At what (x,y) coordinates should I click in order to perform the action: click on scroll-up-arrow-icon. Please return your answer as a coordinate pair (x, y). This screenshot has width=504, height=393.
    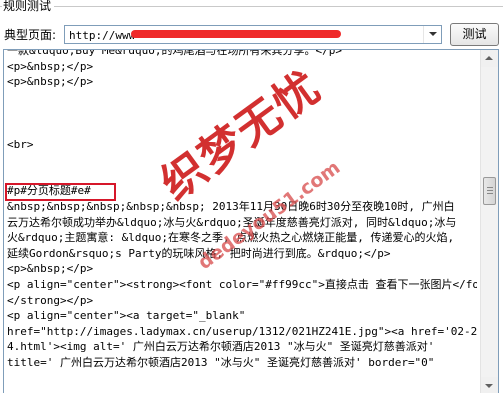
    Looking at the image, I should click on (489, 58).